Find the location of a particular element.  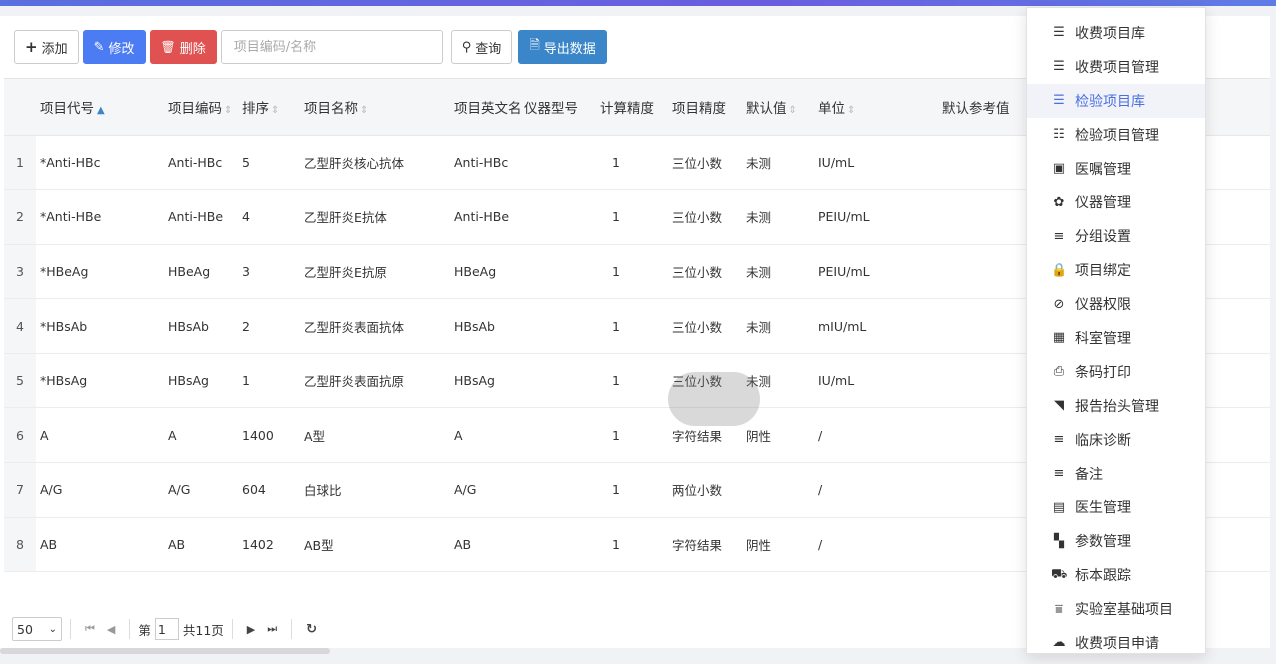

header-sort: 排序 ⇕ is located at coordinates (269, 107).